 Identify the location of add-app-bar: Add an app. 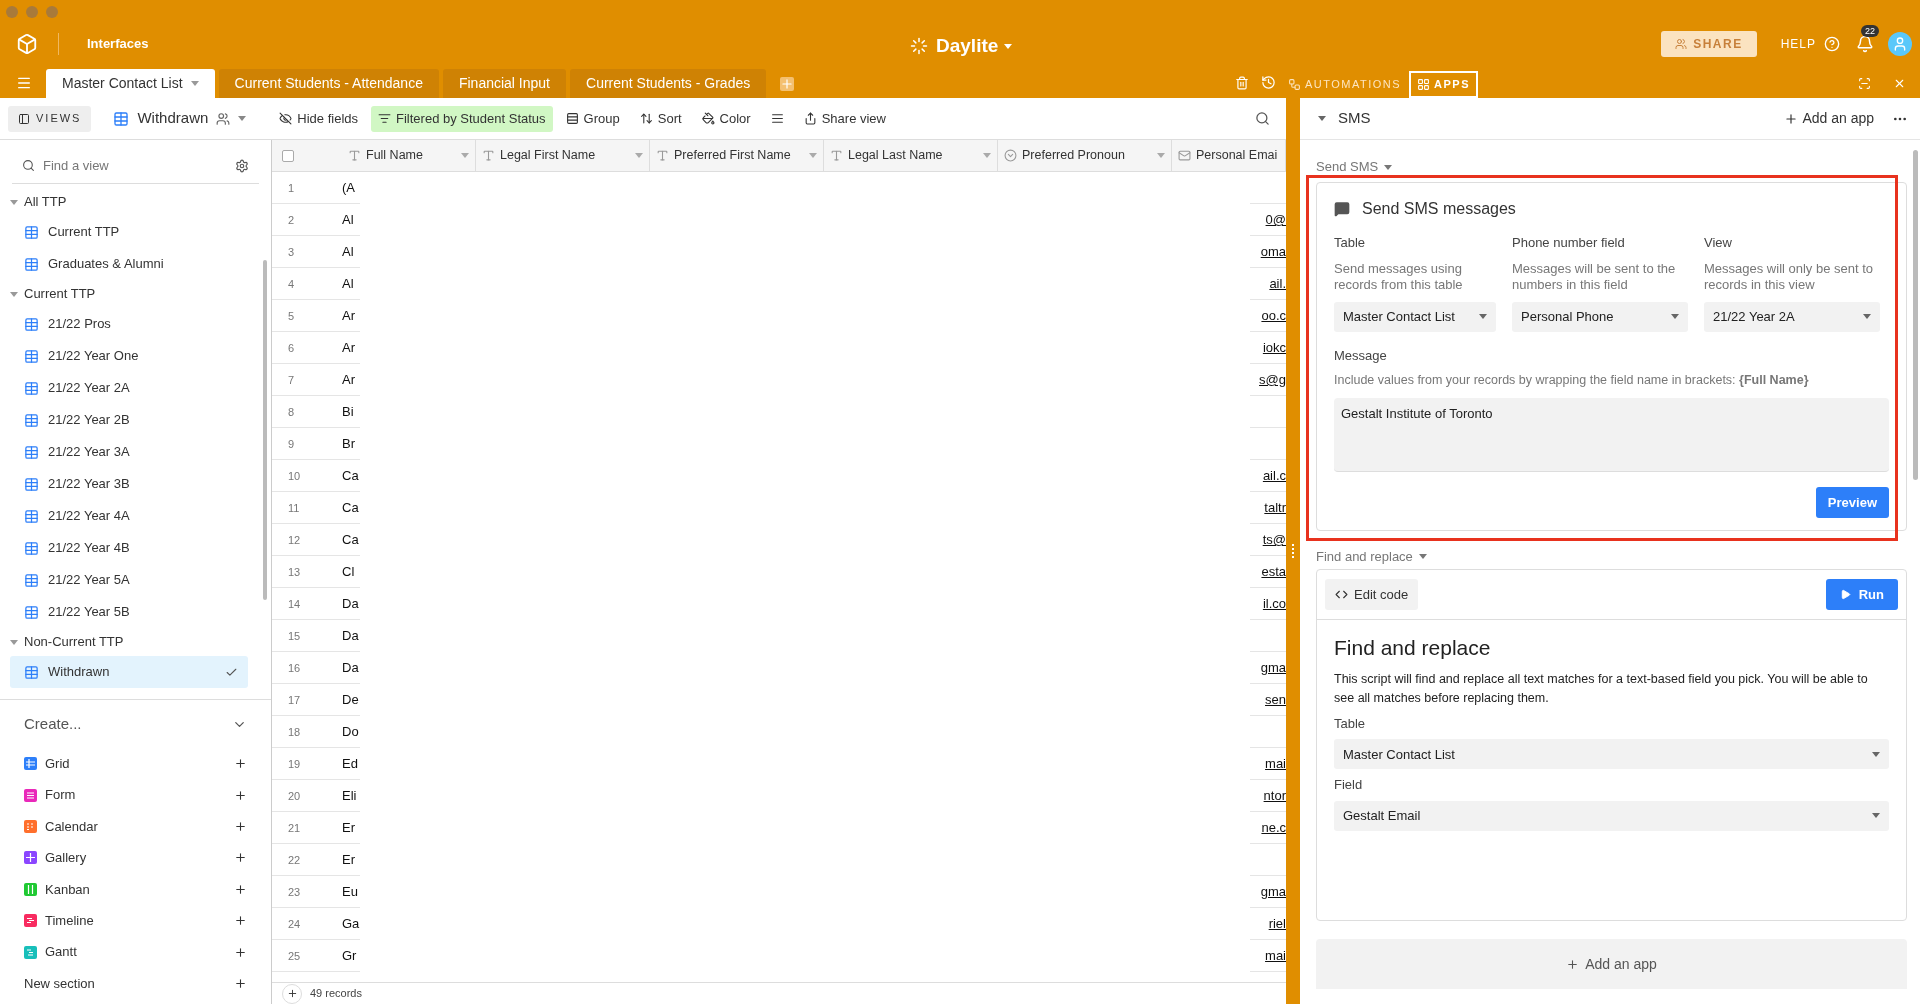
(1611, 964).